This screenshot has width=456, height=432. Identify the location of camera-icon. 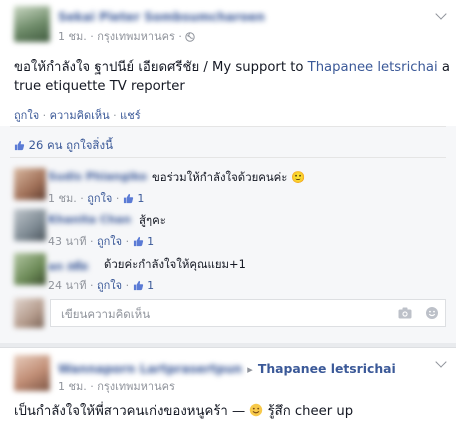
(405, 313).